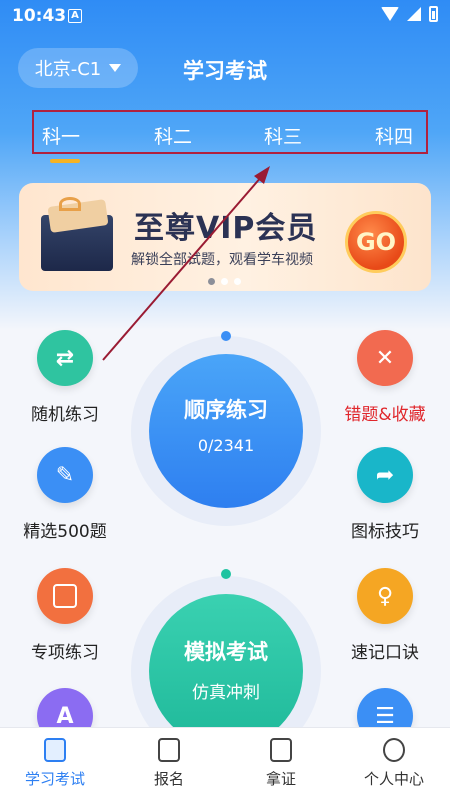 The width and height of the screenshot is (450, 801). I want to click on nav-profile: 个人中心, so click(394, 763).